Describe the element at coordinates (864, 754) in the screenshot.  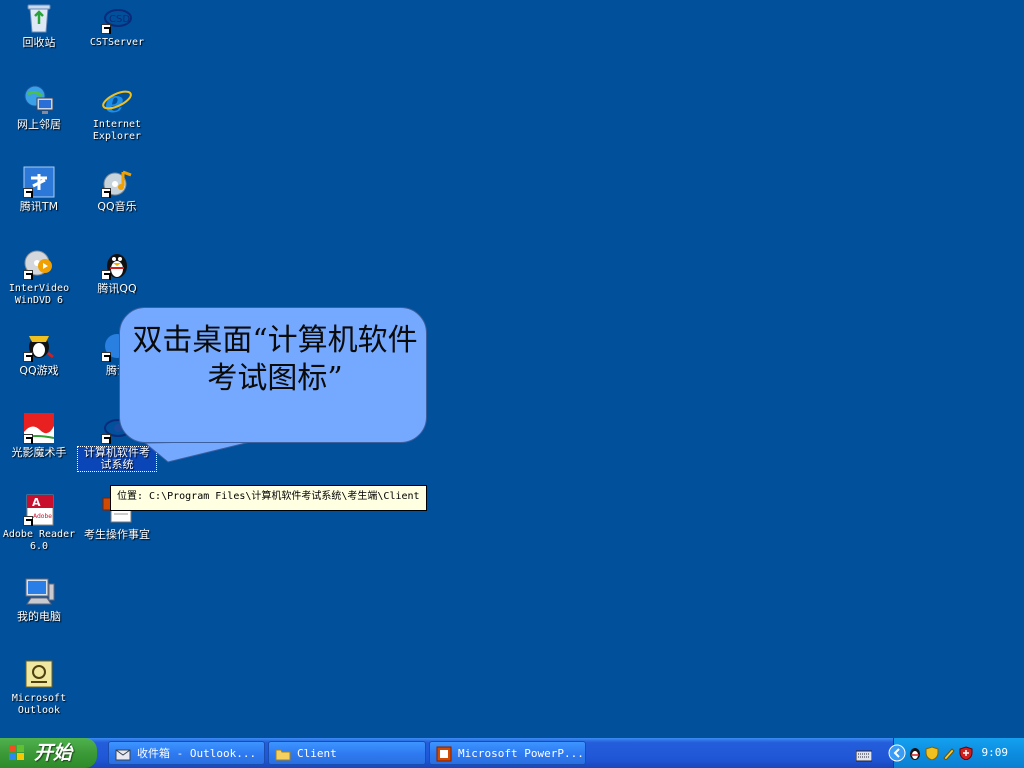
I see `keyboard-icon` at that location.